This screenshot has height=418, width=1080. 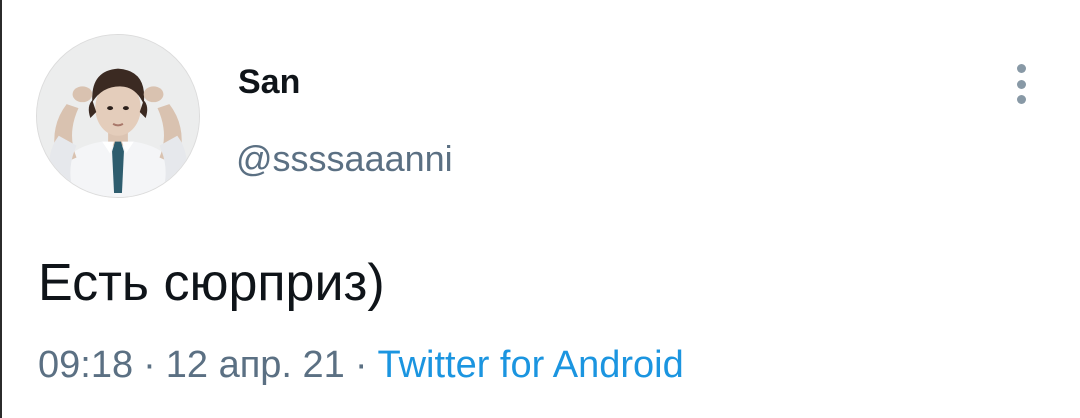 I want to click on avatar, so click(x=118, y=116).